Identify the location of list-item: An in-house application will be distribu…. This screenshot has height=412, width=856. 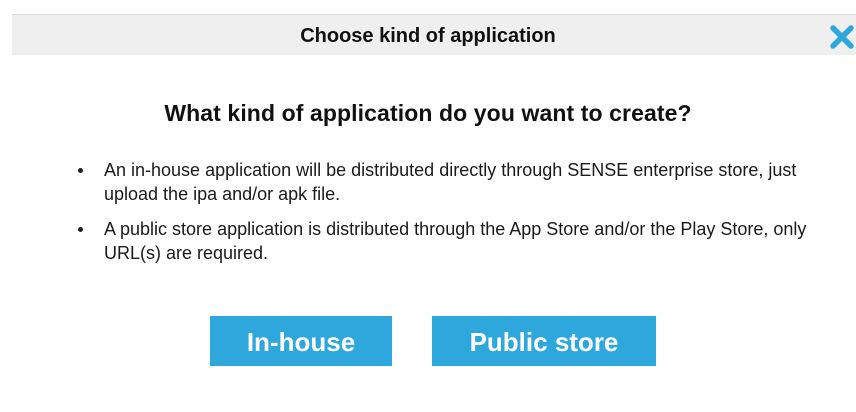
(456, 182).